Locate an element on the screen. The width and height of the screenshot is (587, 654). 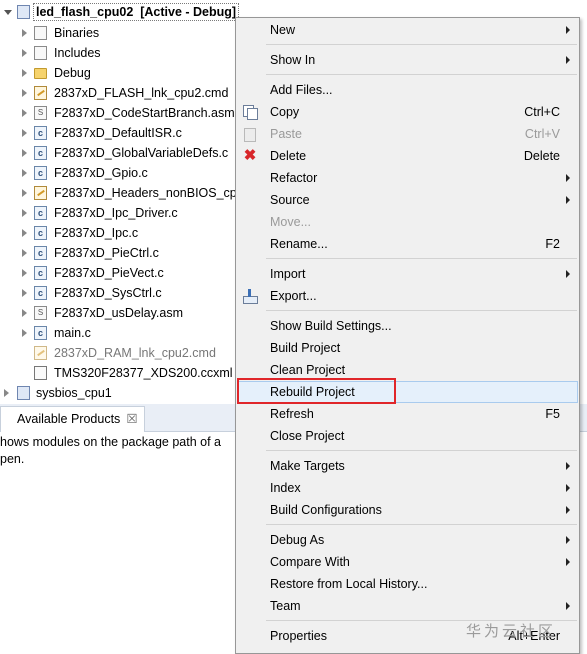
menu-item-paste: Paste Ctrl+V is located at coordinates (407, 134).